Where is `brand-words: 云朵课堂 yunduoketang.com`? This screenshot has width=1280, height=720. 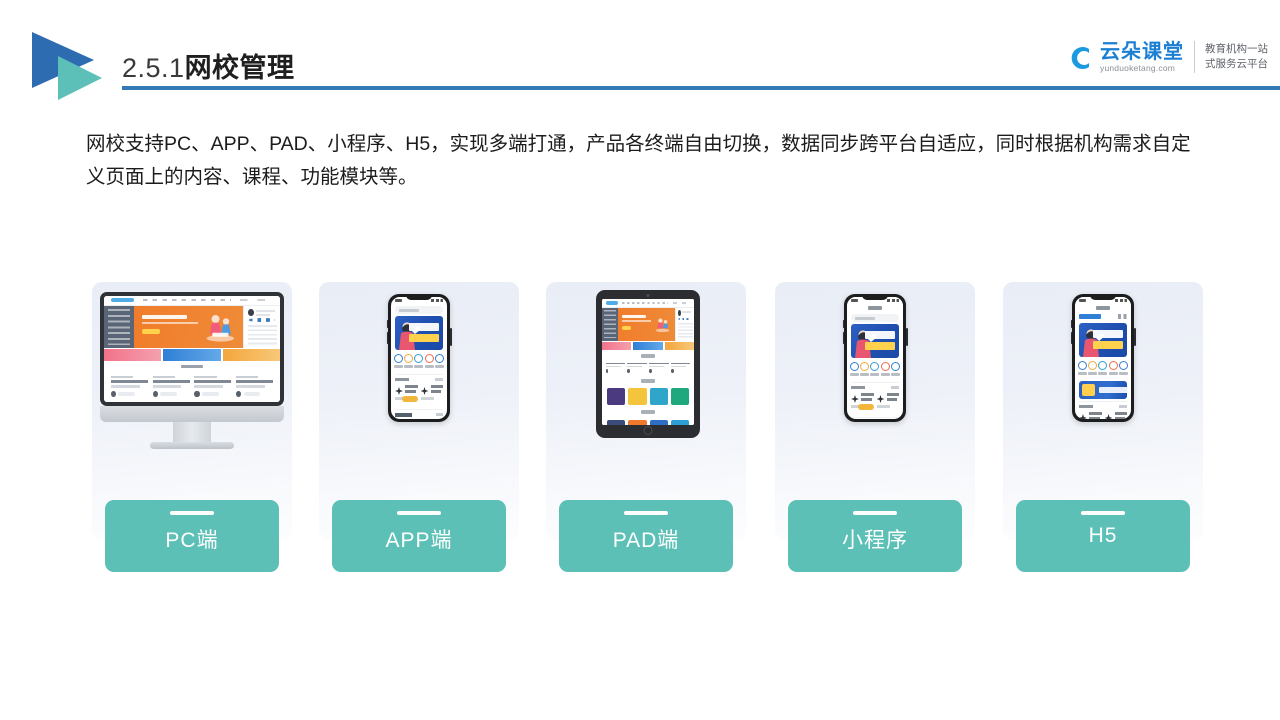 brand-words: 云朵课堂 yunduoketang.com is located at coordinates (1142, 57).